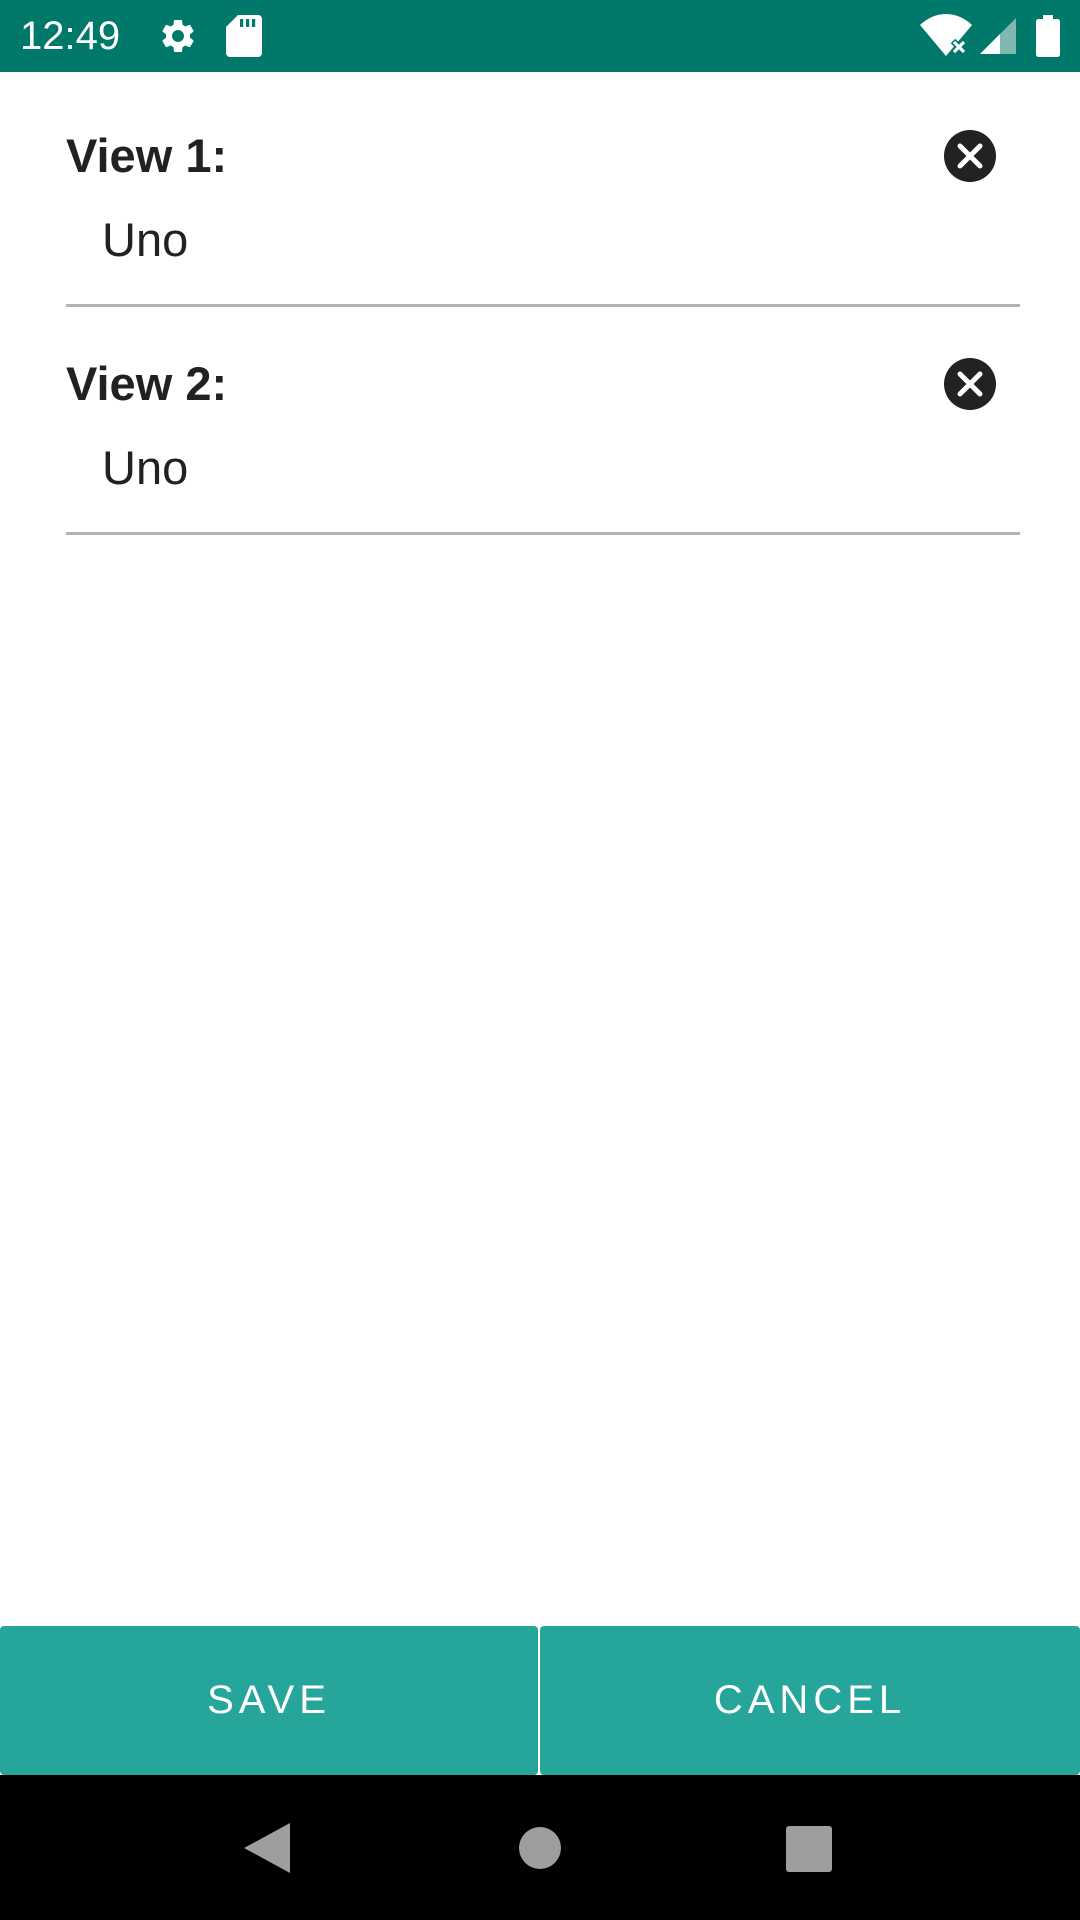 The width and height of the screenshot is (1080, 1920). Describe the element at coordinates (810, 1700) in the screenshot. I see `cancel-button: CANCEL` at that location.